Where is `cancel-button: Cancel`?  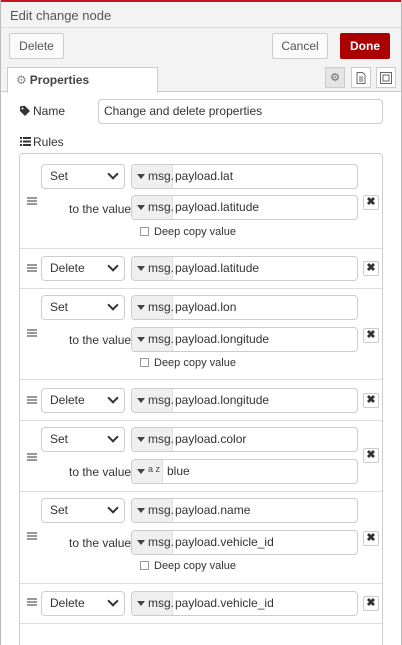 cancel-button: Cancel is located at coordinates (300, 46).